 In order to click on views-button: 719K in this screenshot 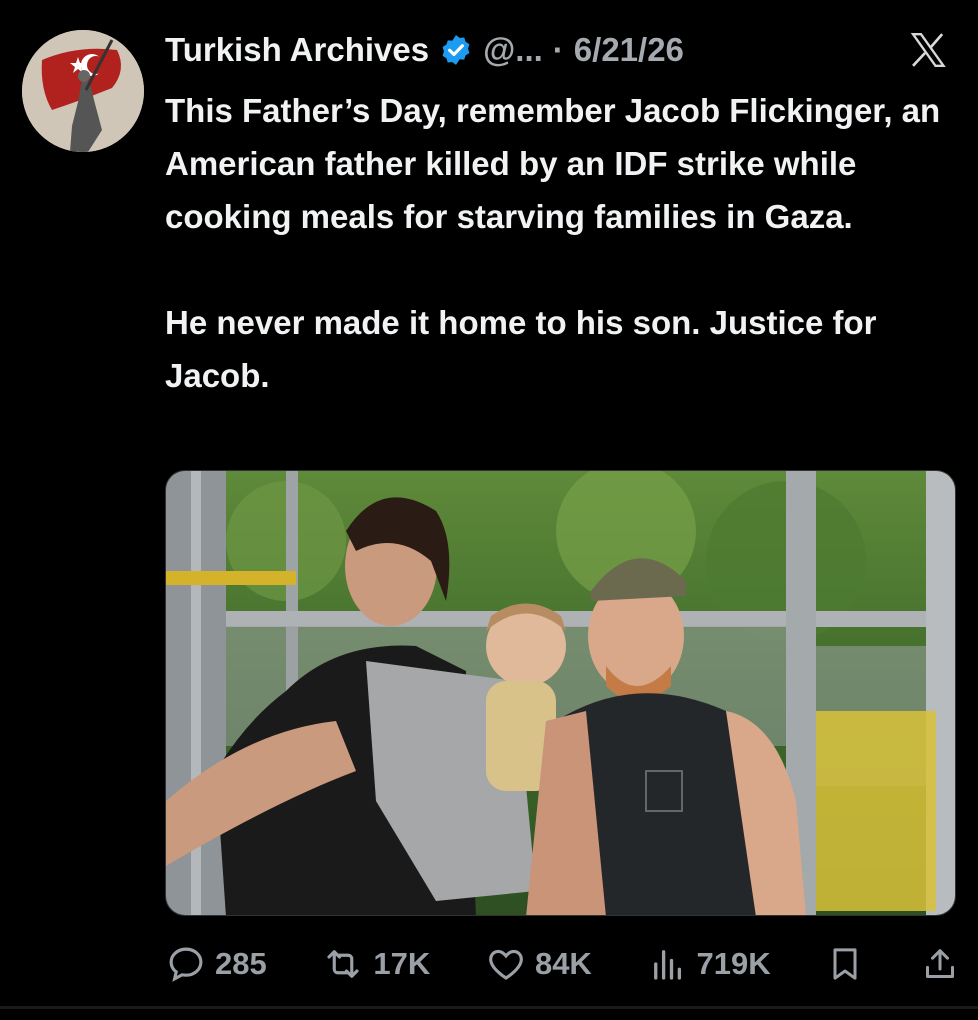, I will do `click(709, 964)`.